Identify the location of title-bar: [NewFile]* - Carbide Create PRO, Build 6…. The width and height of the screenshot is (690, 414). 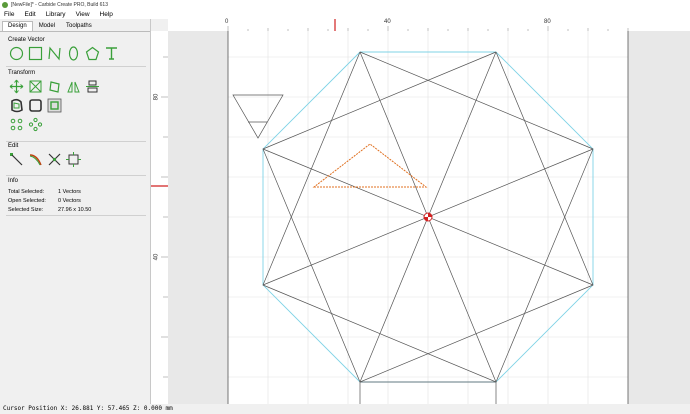
(345, 4).